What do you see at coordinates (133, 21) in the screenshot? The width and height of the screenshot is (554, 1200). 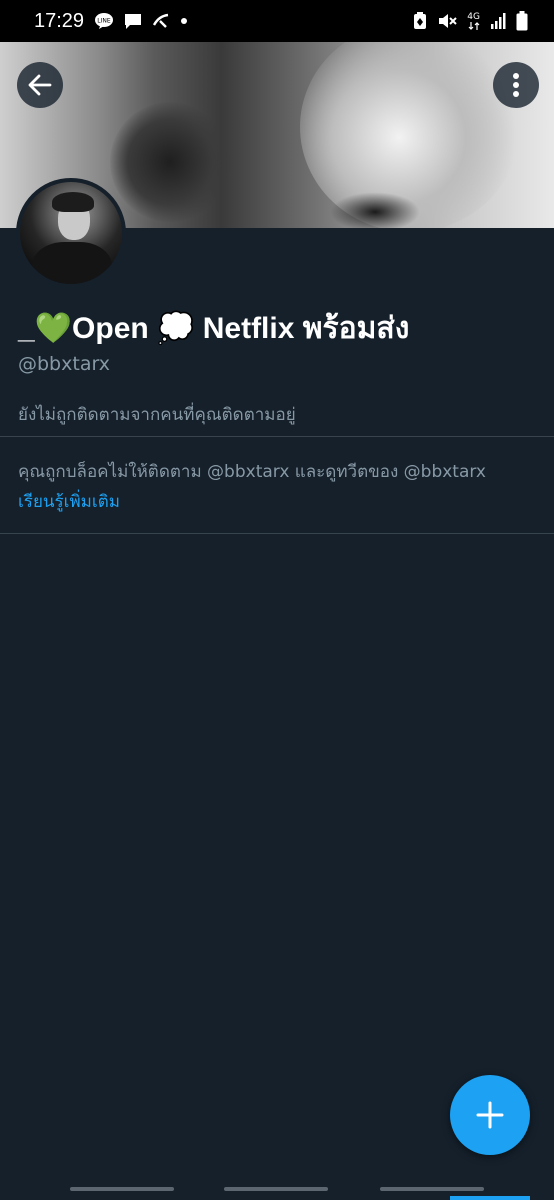 I see `message-icon` at bounding box center [133, 21].